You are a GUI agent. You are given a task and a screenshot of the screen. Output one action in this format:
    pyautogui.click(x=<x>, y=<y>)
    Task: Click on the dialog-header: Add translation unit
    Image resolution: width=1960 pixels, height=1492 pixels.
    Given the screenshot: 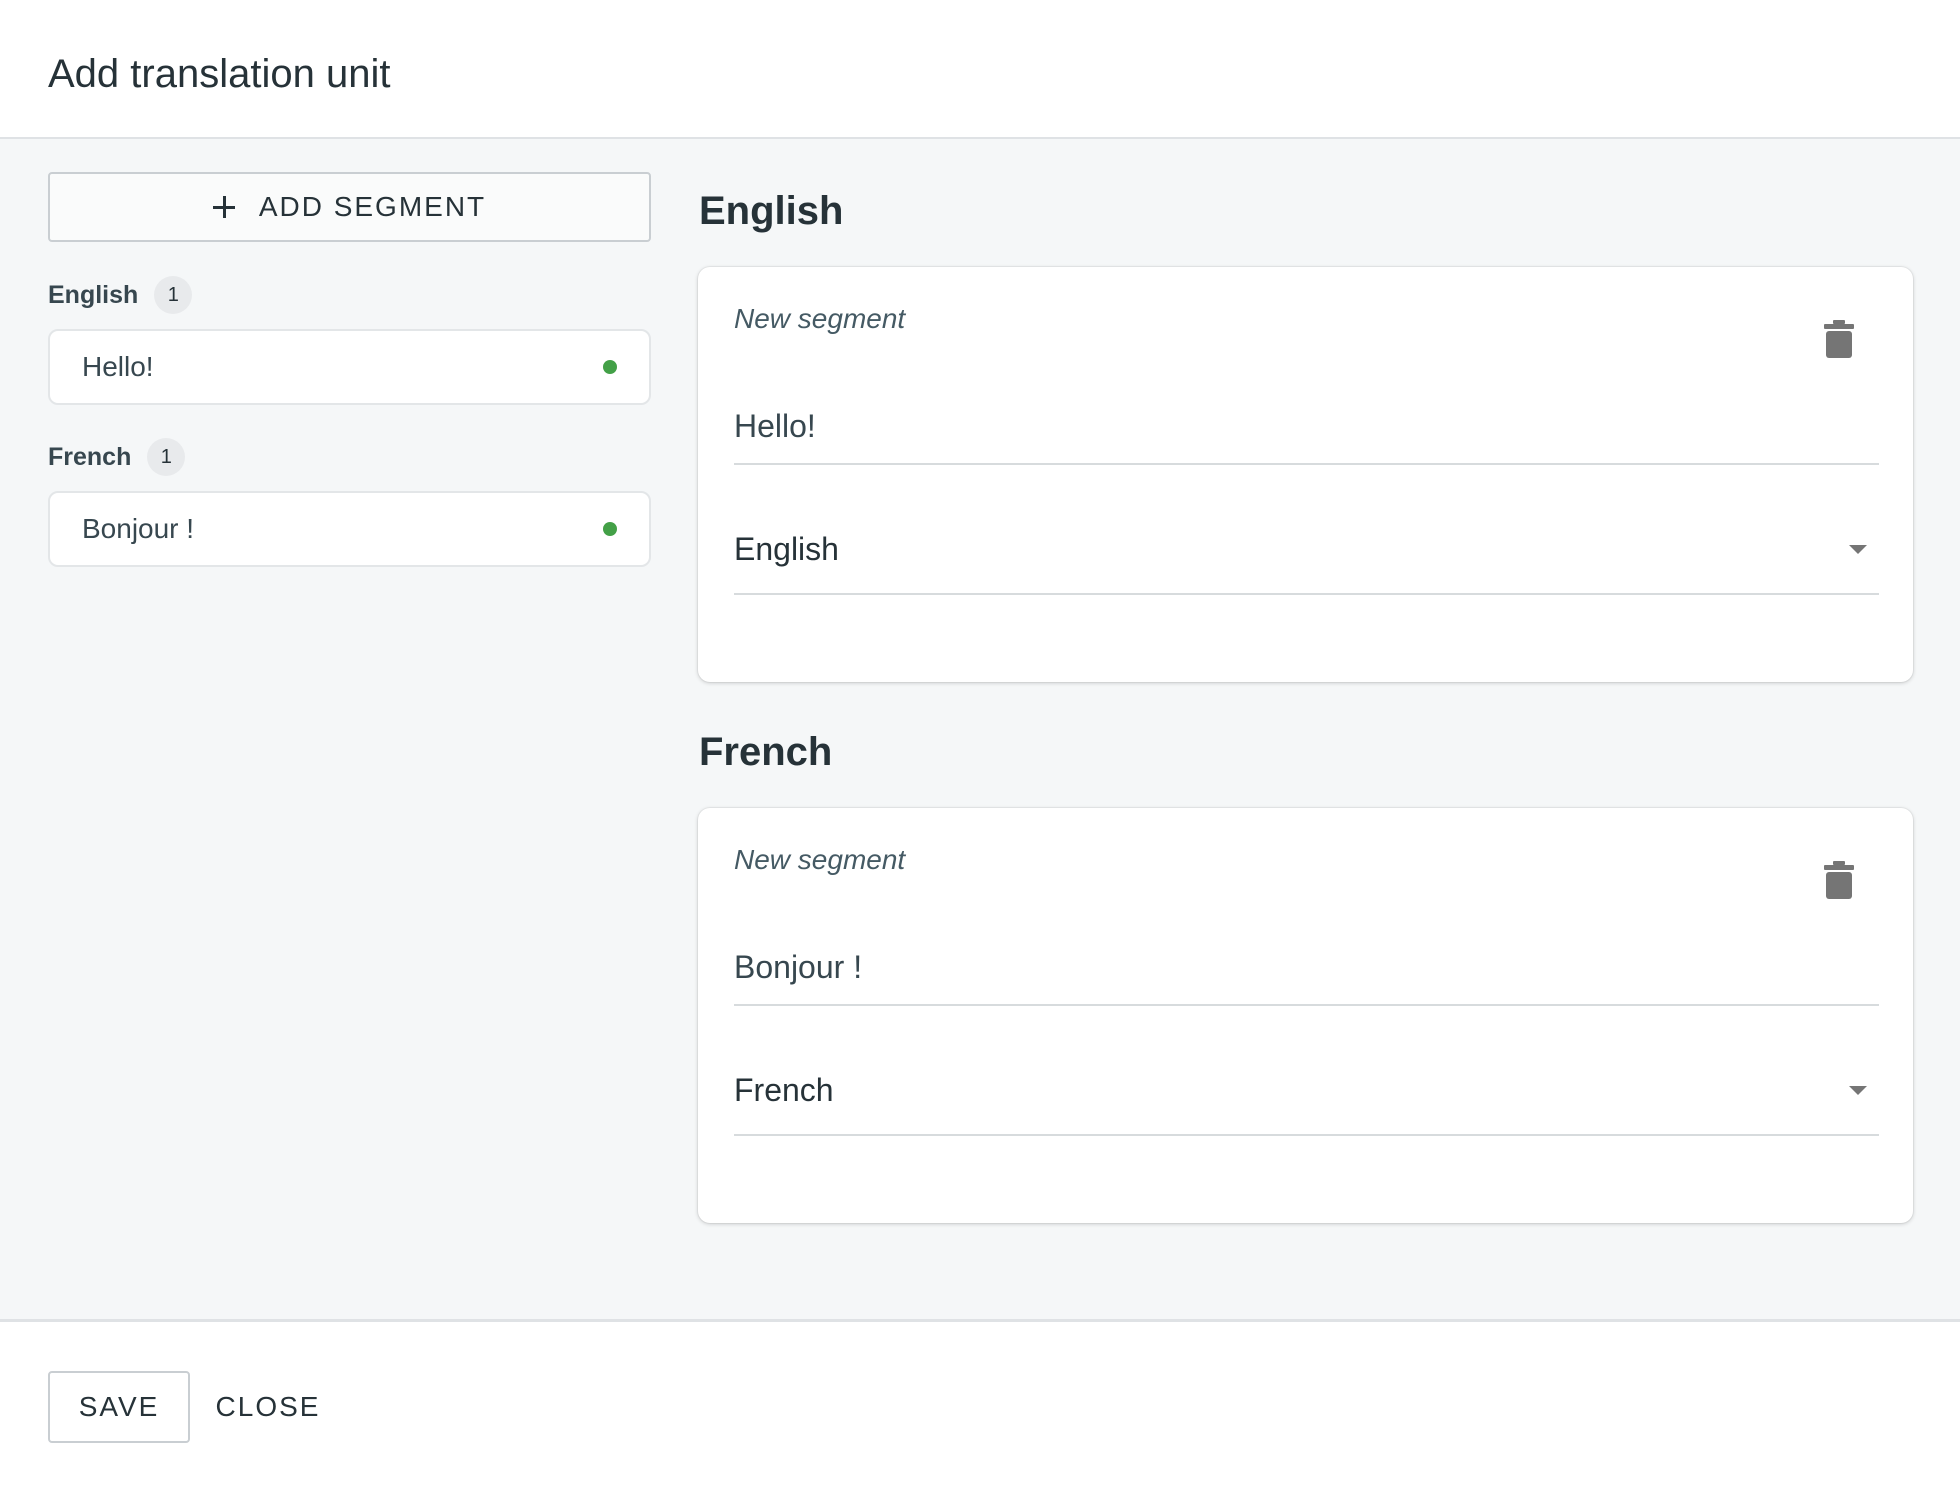 What is the action you would take?
    pyautogui.click(x=980, y=69)
    